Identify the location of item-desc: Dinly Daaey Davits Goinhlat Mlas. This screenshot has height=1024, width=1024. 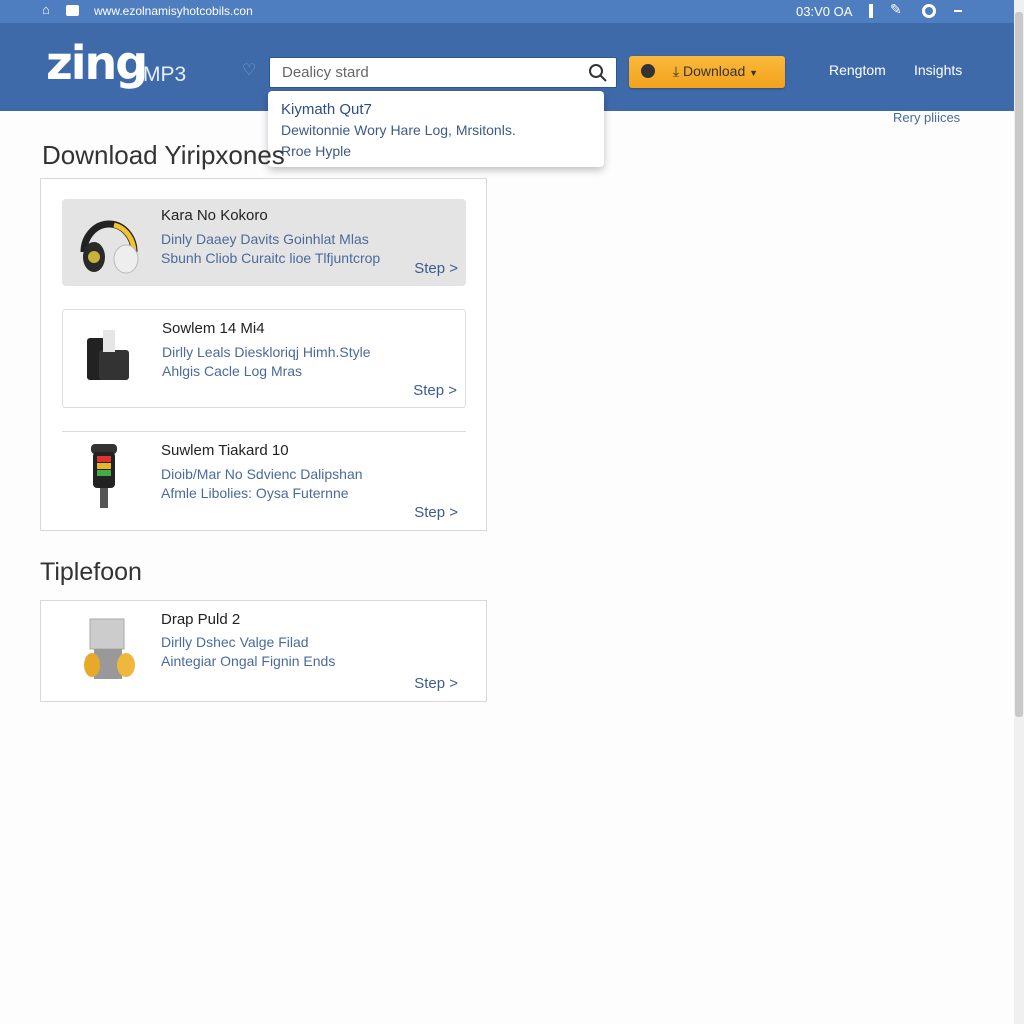
(265, 239).